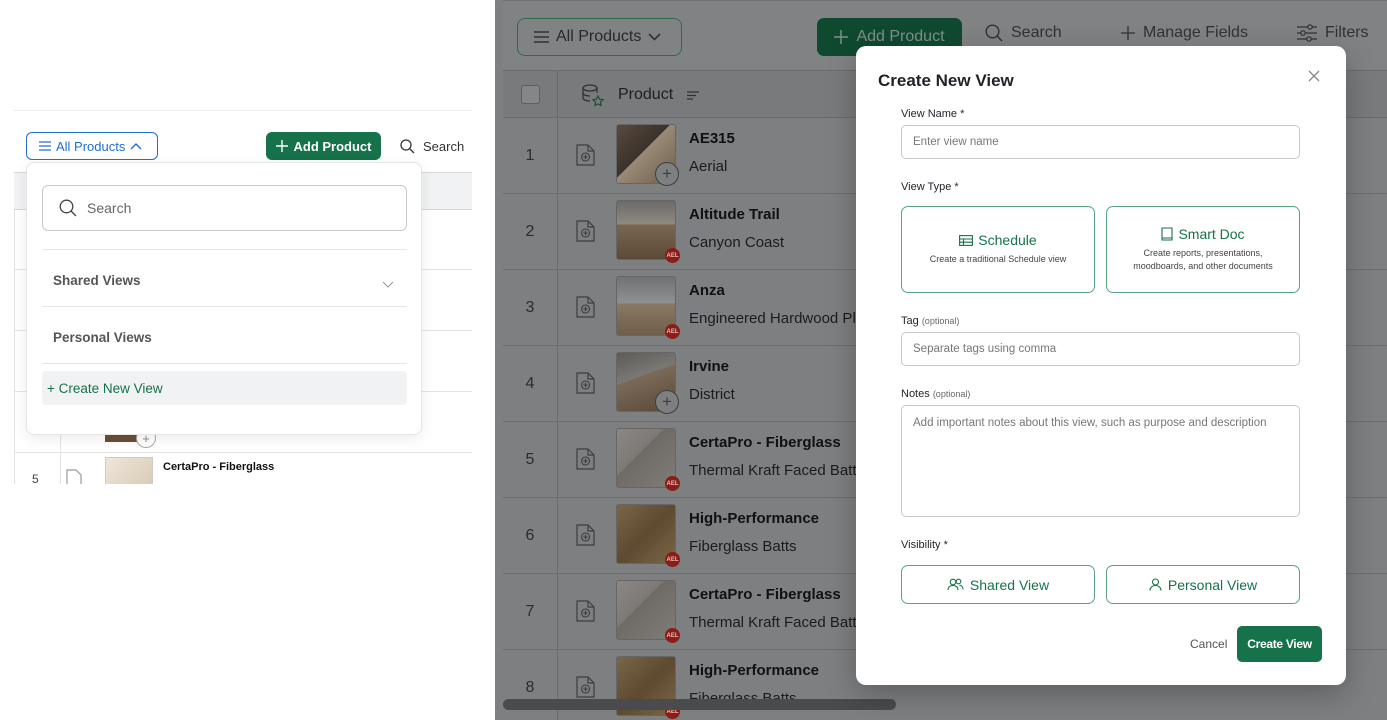  Describe the element at coordinates (1347, 32) in the screenshot. I see `filters-label: Filters` at that location.